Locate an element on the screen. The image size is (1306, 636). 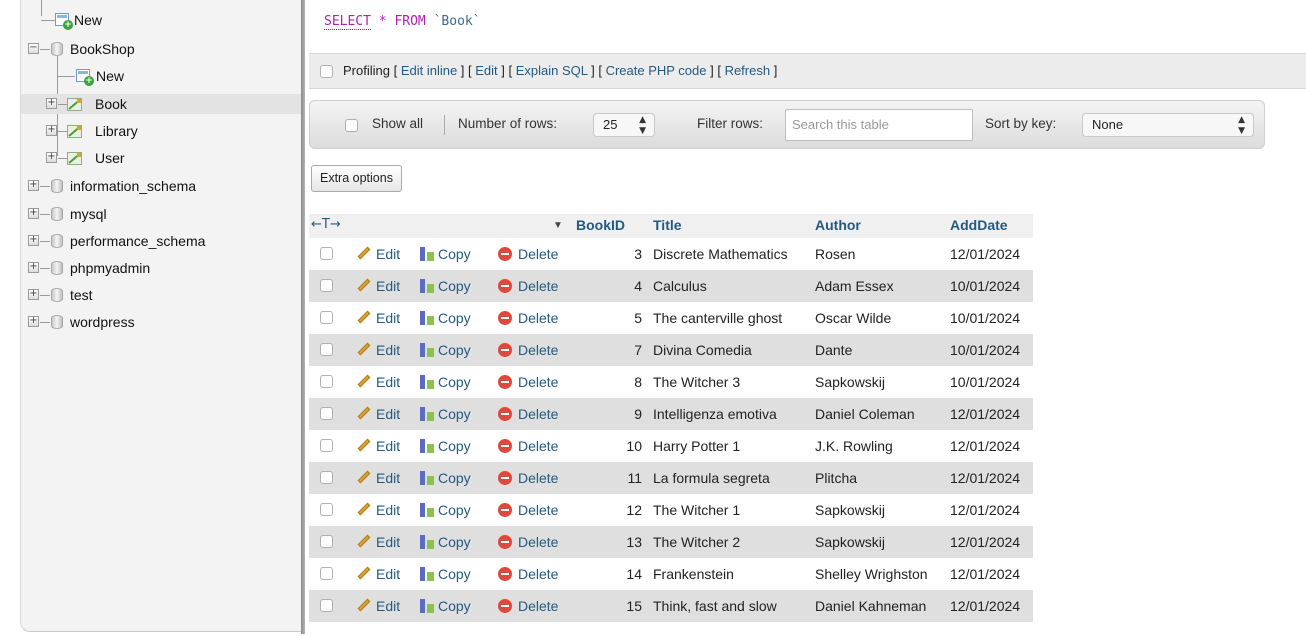
profiling-checkbox is located at coordinates (326, 71).